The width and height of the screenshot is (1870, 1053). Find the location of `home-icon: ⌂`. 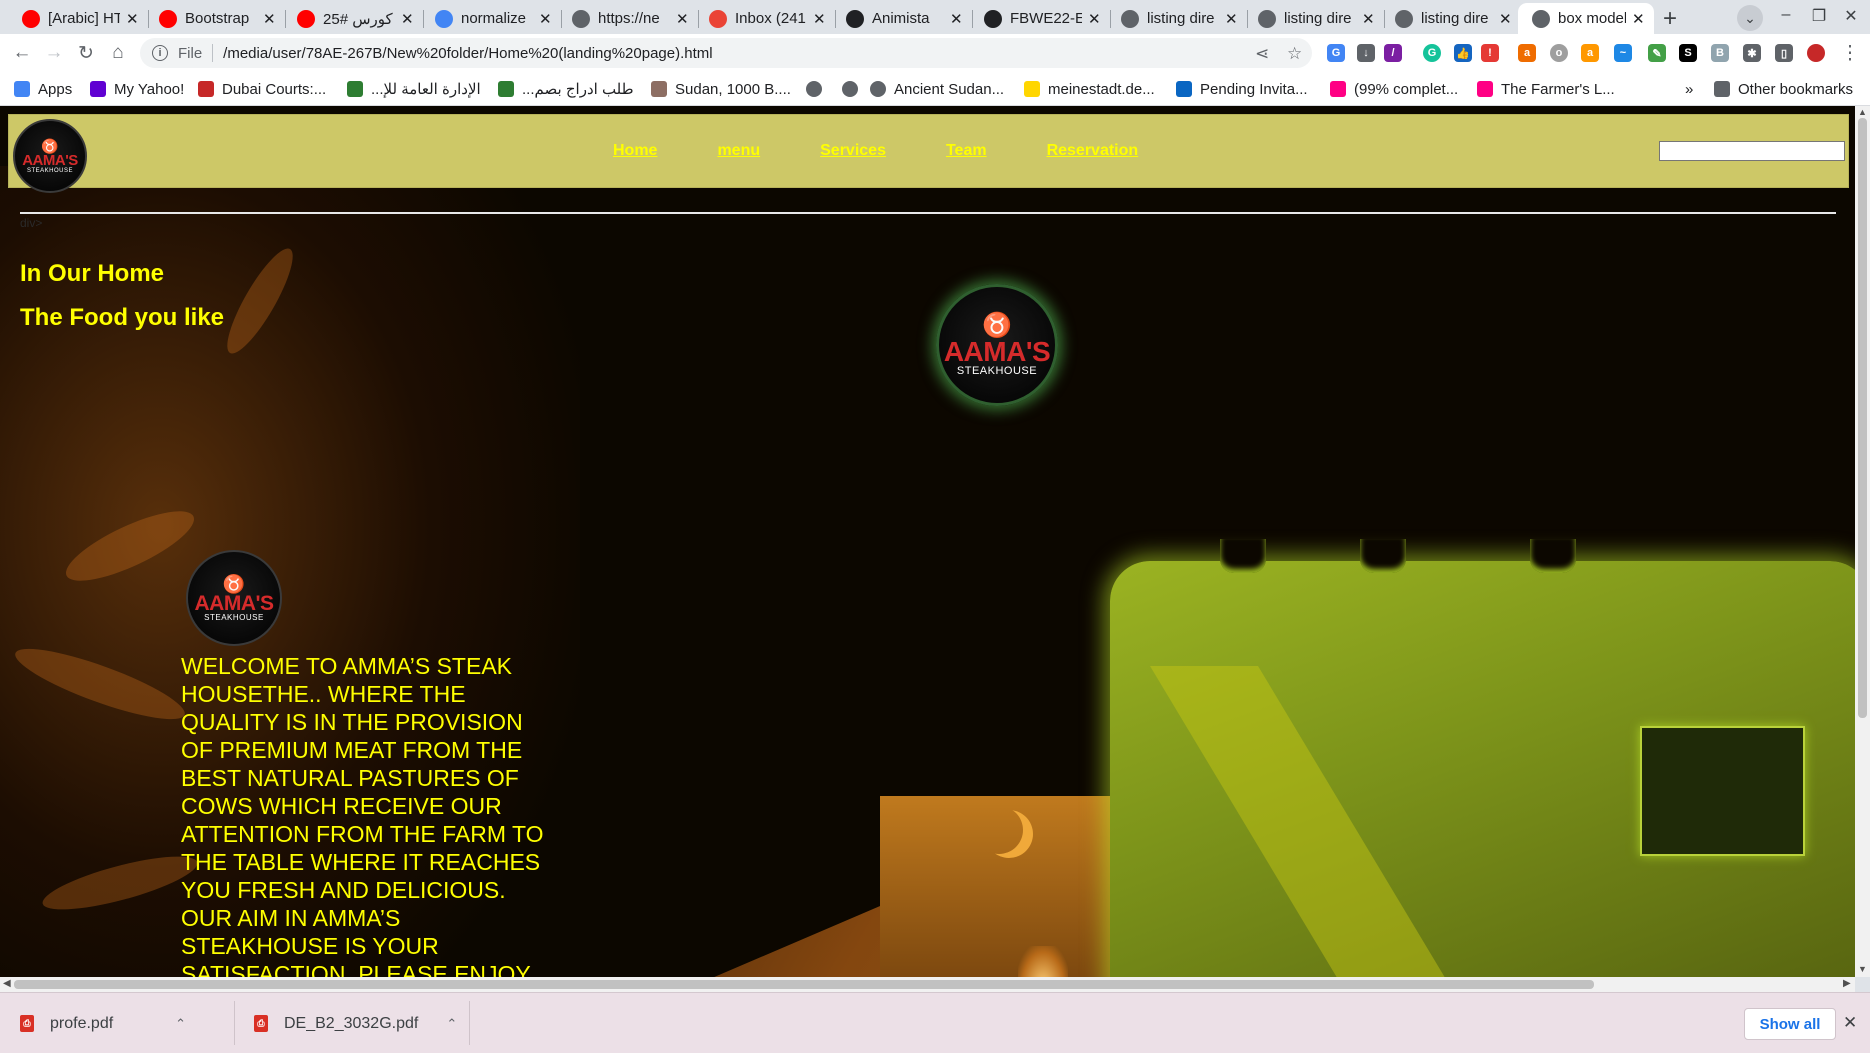

home-icon: ⌂ is located at coordinates (118, 53).